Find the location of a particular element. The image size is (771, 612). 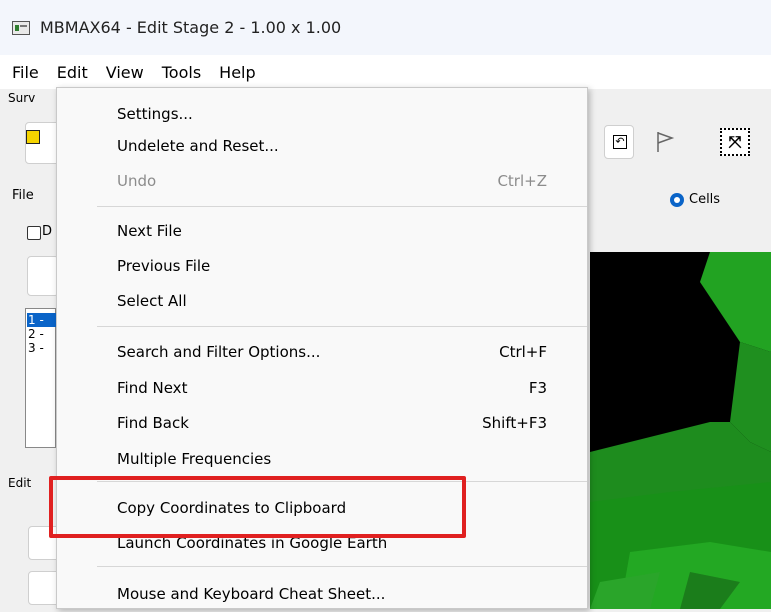

menu-help: Help is located at coordinates (237, 72).